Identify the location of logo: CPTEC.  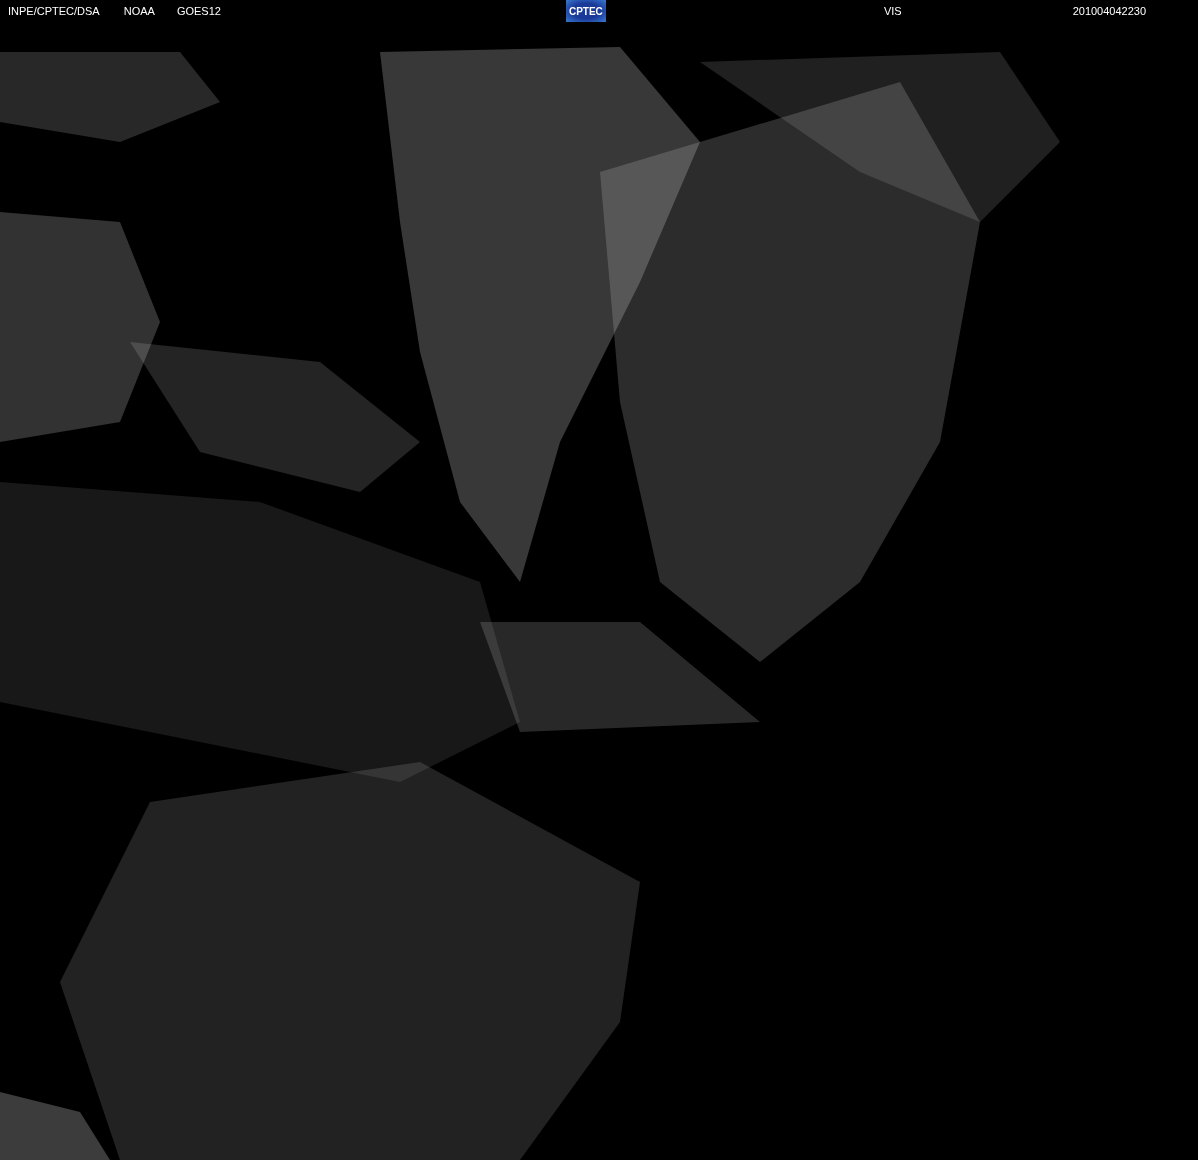
(585, 11).